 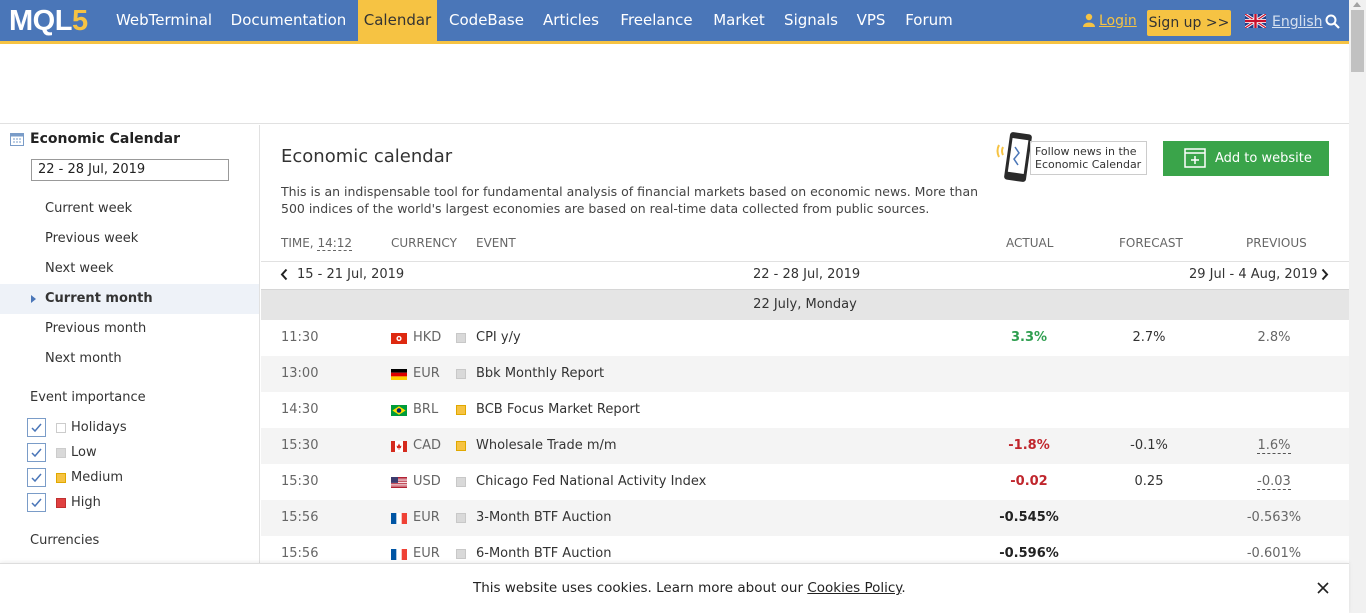 I want to click on event-currency: CAD, so click(x=427, y=445).